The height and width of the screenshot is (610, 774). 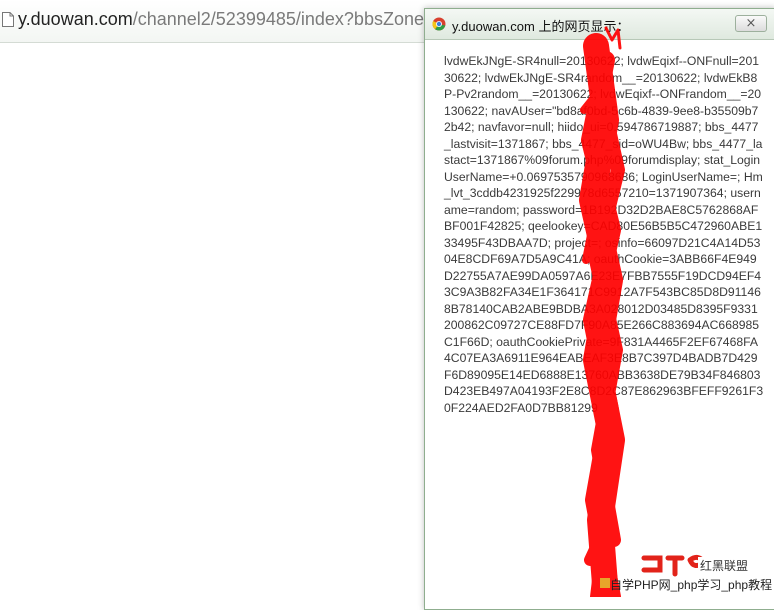 What do you see at coordinates (724, 565) in the screenshot?
I see `watermark-logo-text: 红黑联盟` at bounding box center [724, 565].